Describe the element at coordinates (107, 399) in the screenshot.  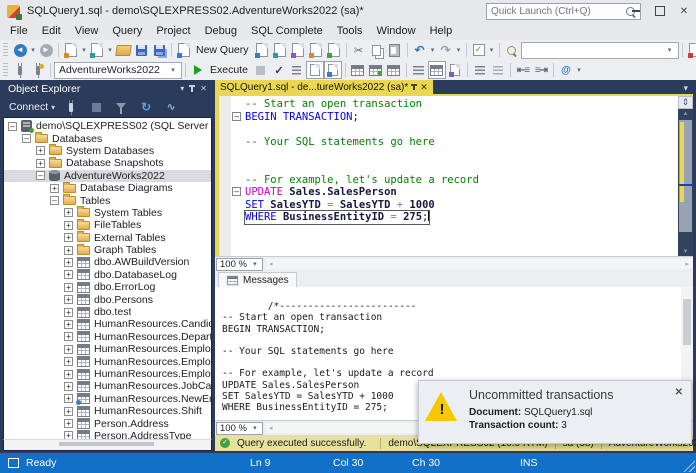
I see `tree-item: + HumanResources.NewEmploy` at that location.